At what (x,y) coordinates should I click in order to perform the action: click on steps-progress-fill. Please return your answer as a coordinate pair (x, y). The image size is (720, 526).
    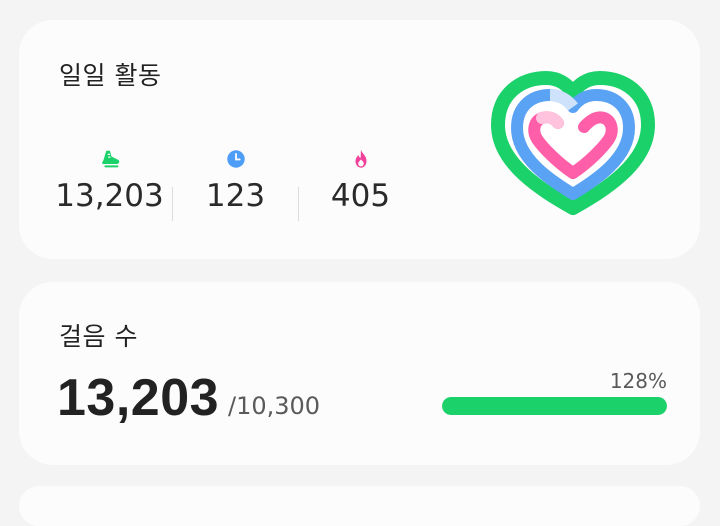
    Looking at the image, I should click on (554, 406).